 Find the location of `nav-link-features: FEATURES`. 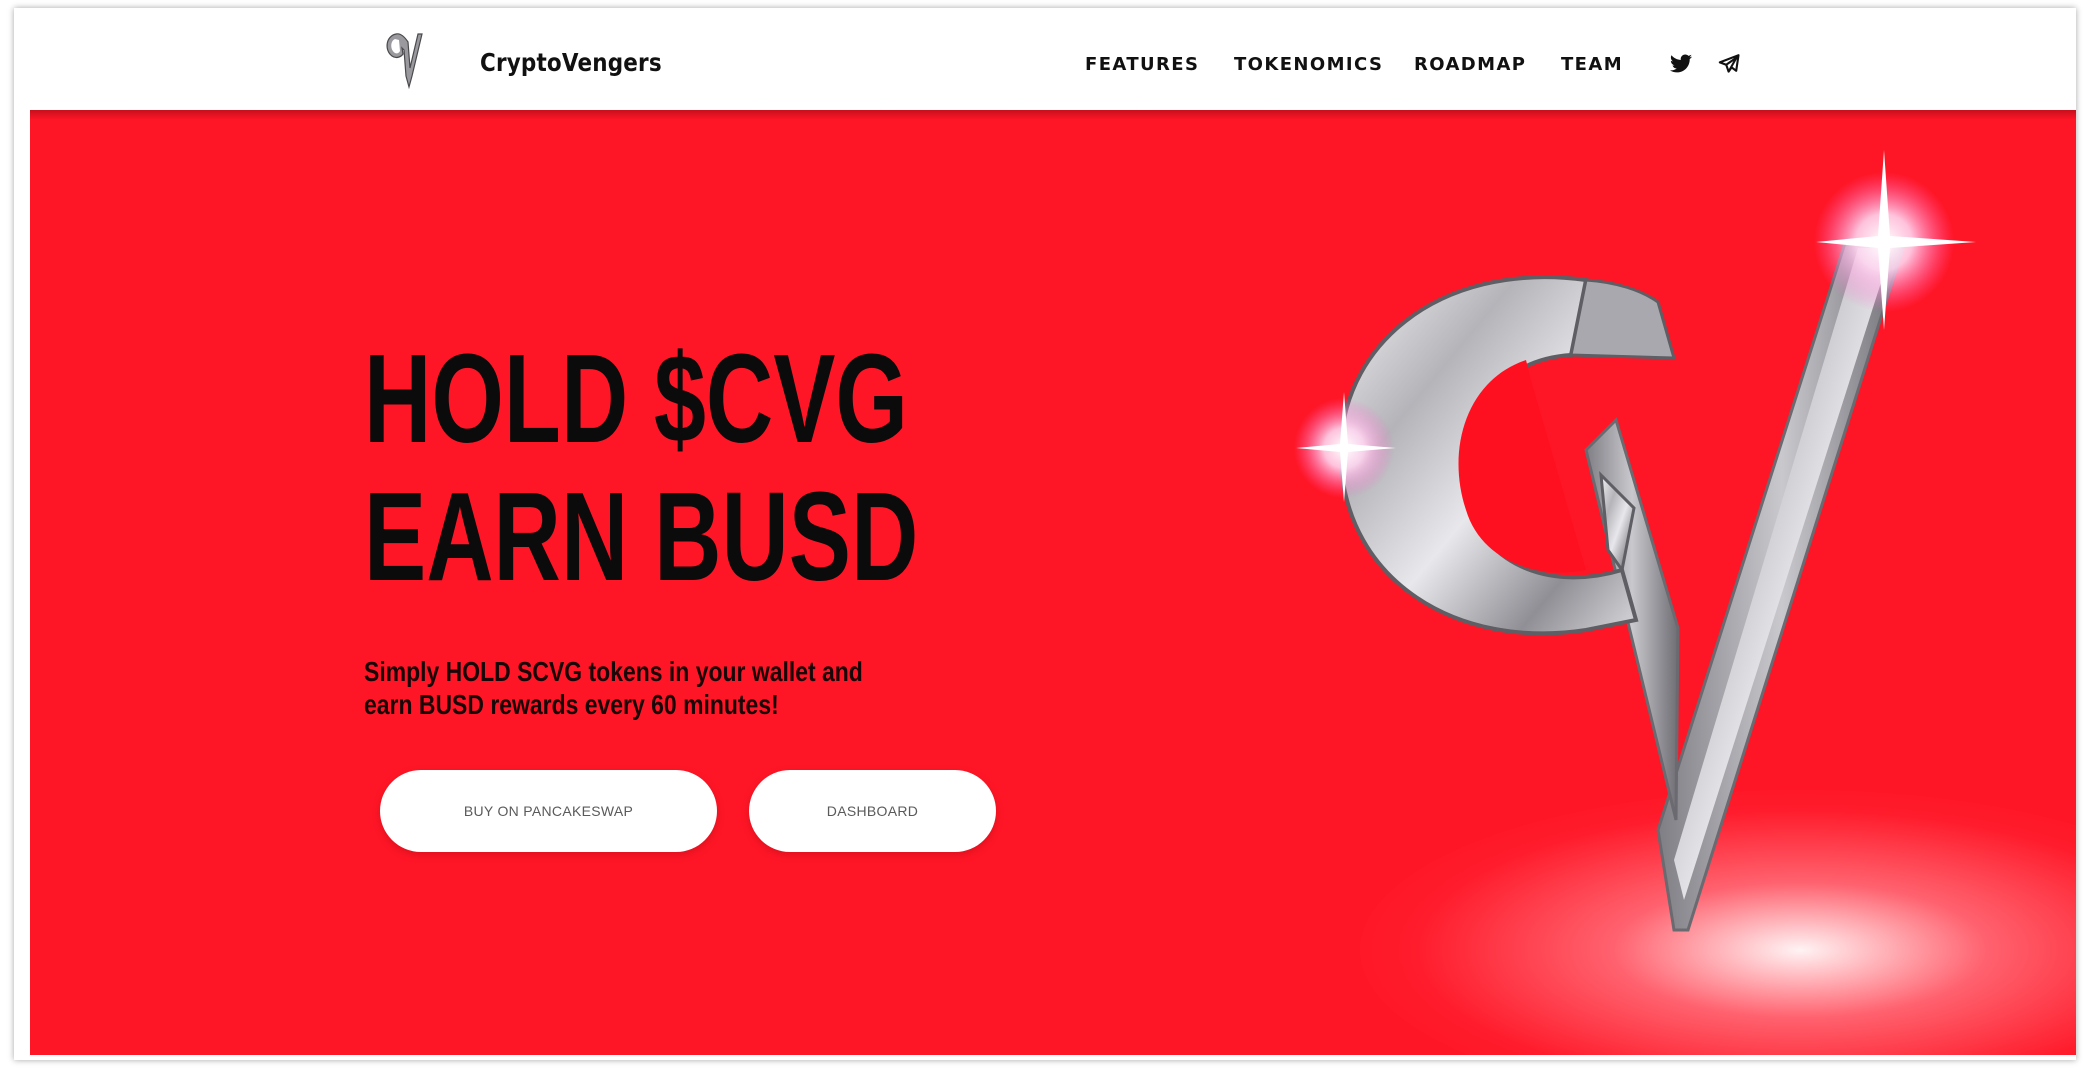

nav-link-features: FEATURES is located at coordinates (1142, 64).